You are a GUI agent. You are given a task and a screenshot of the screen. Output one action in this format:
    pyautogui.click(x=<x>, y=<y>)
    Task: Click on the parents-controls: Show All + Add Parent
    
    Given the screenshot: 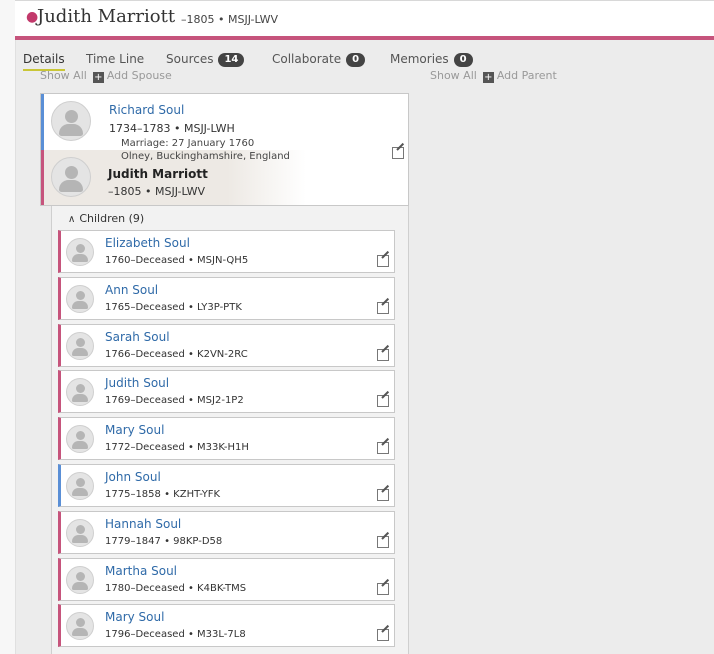 What is the action you would take?
    pyautogui.click(x=493, y=76)
    